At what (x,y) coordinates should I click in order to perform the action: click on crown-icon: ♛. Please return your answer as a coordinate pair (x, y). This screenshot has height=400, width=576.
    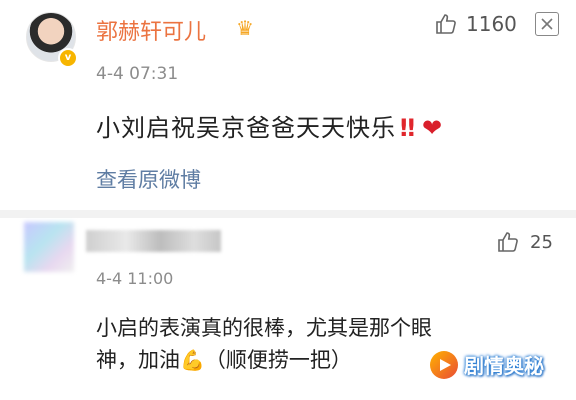
    Looking at the image, I should click on (245, 28).